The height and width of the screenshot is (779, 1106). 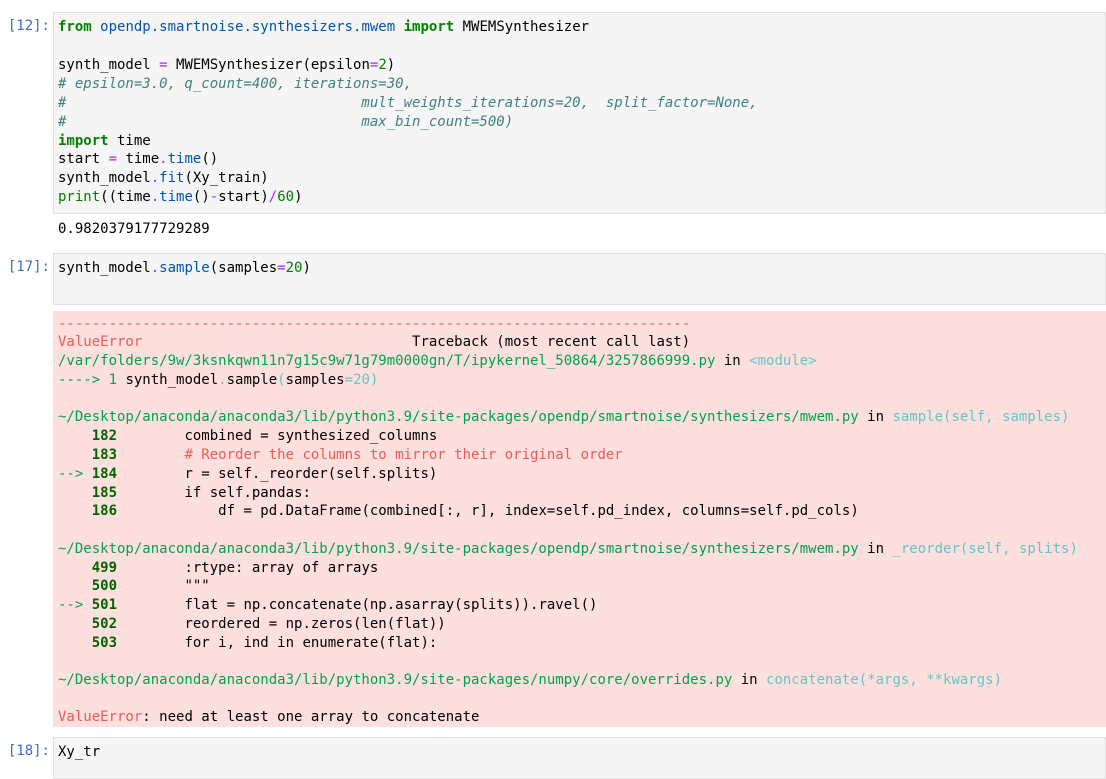 What do you see at coordinates (201, 493) in the screenshot?
I see `traceback-line: 185 if self.pandas:` at bounding box center [201, 493].